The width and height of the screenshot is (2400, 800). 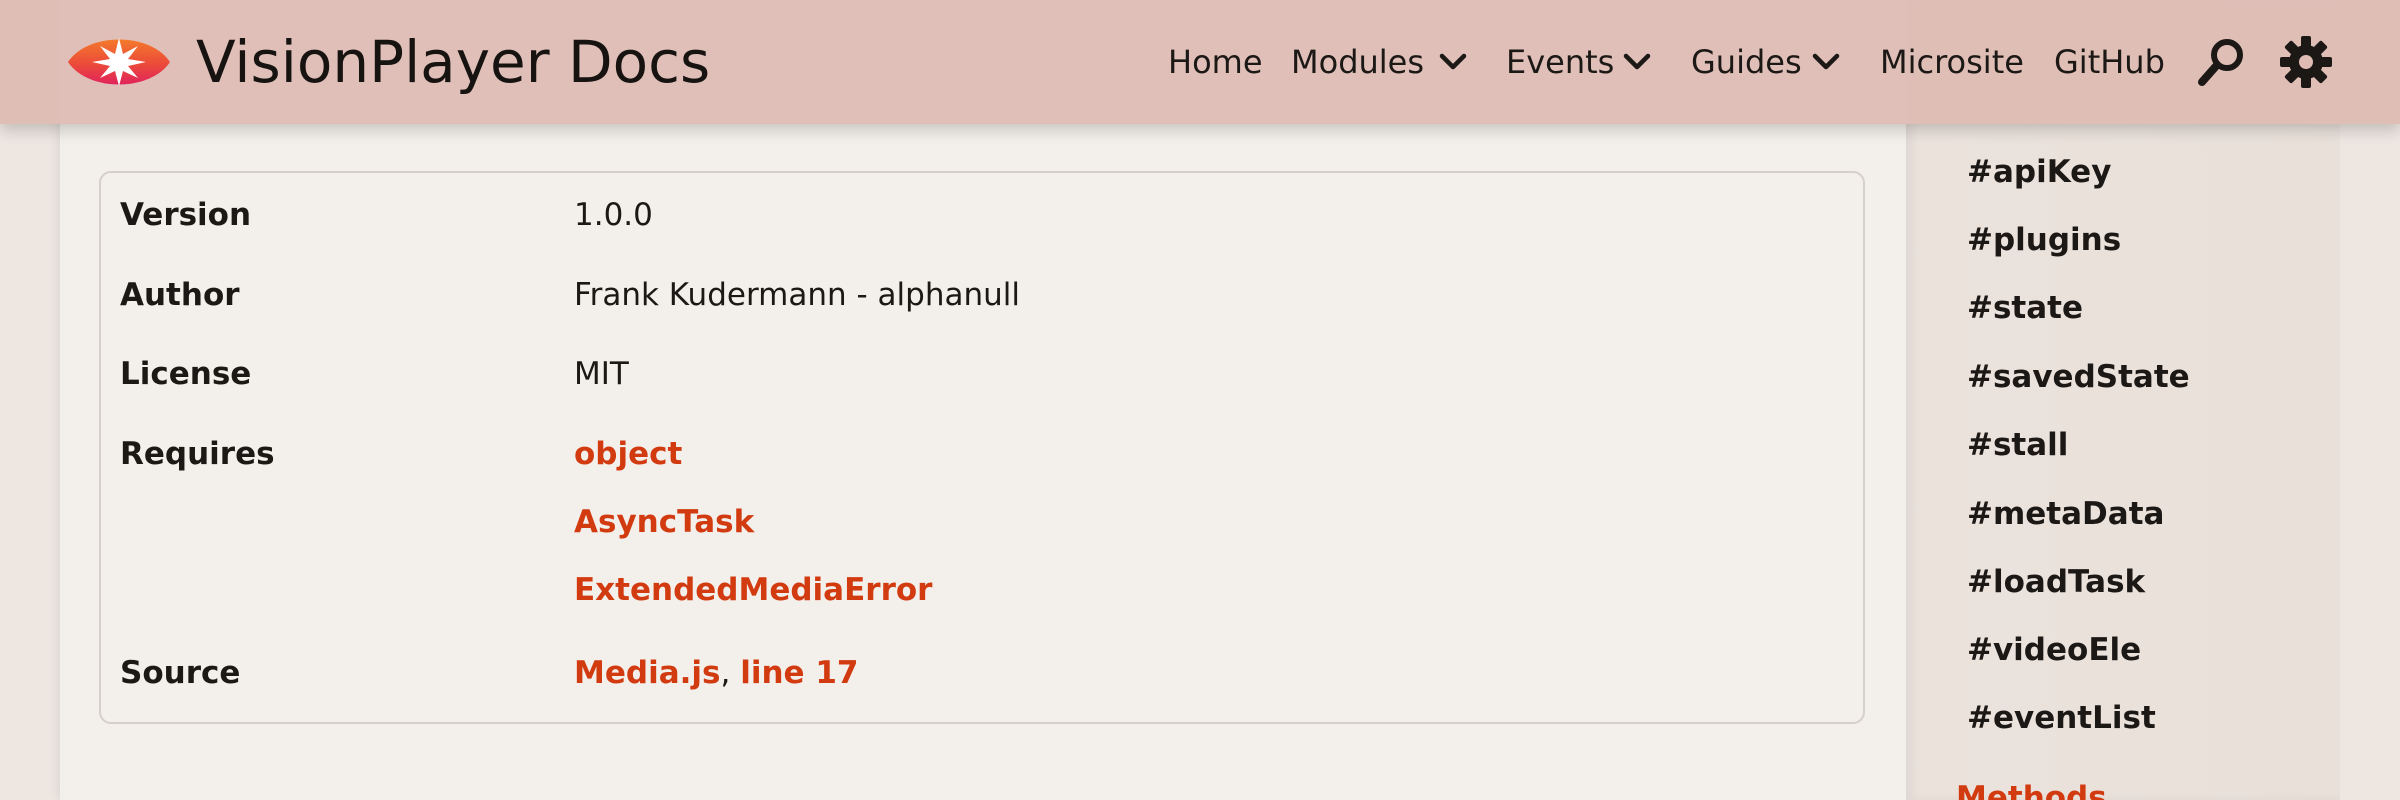 What do you see at coordinates (1215, 62) in the screenshot?
I see `nav-home: Home` at bounding box center [1215, 62].